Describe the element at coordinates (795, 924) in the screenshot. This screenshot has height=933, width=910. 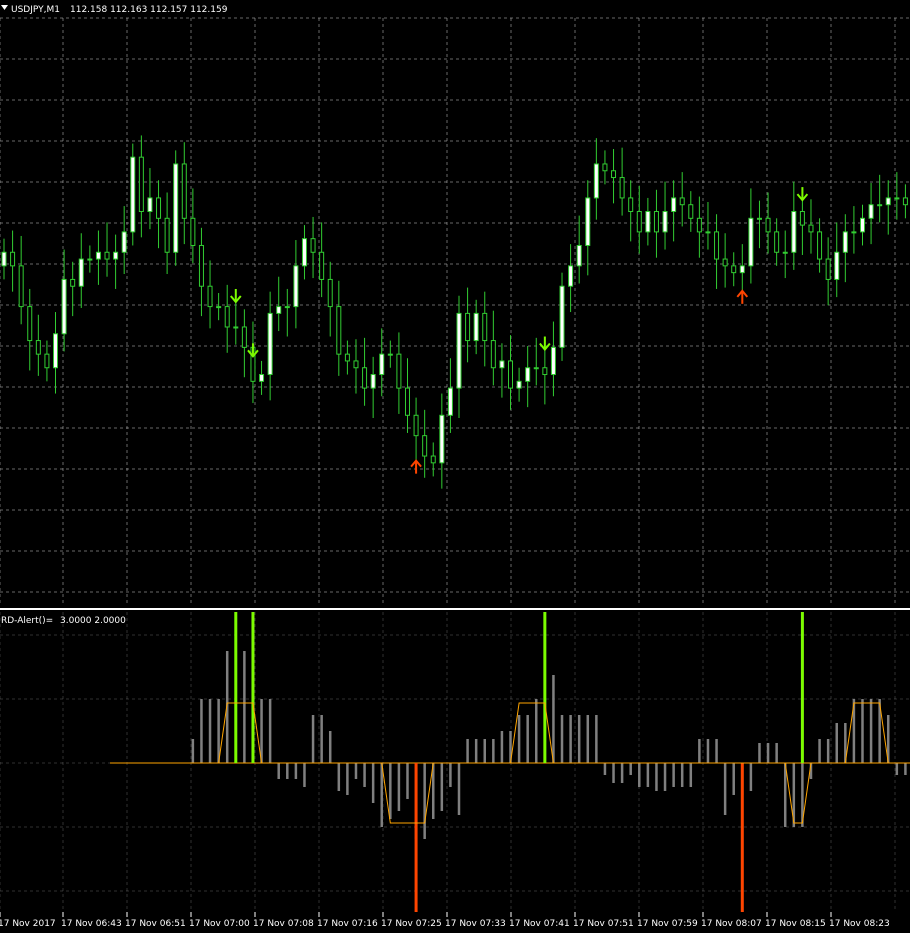
I see `x-tick-label: 17 Nov 08:15` at that location.